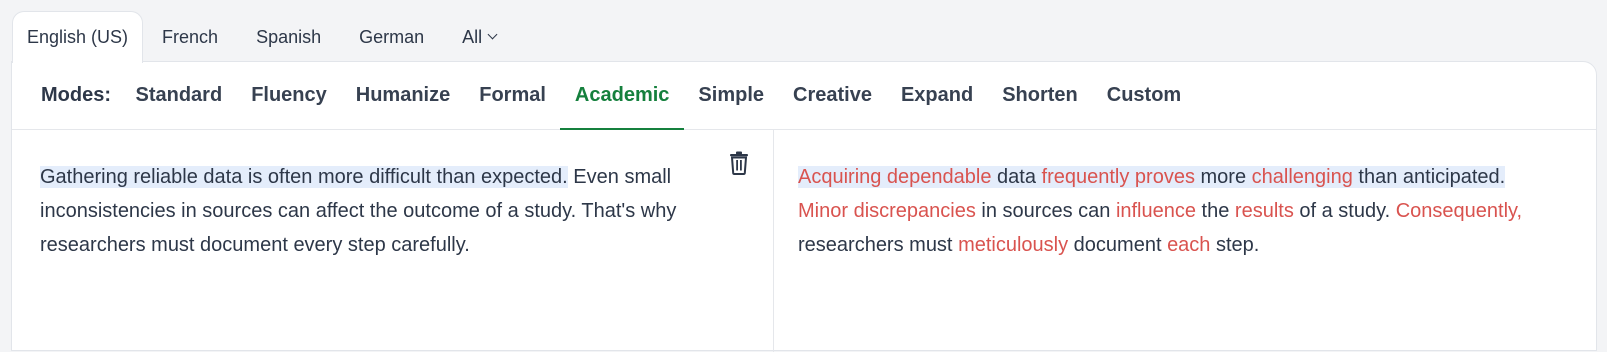  What do you see at coordinates (887, 211) in the screenshot?
I see `changed-word: Minor discrepancies` at bounding box center [887, 211].